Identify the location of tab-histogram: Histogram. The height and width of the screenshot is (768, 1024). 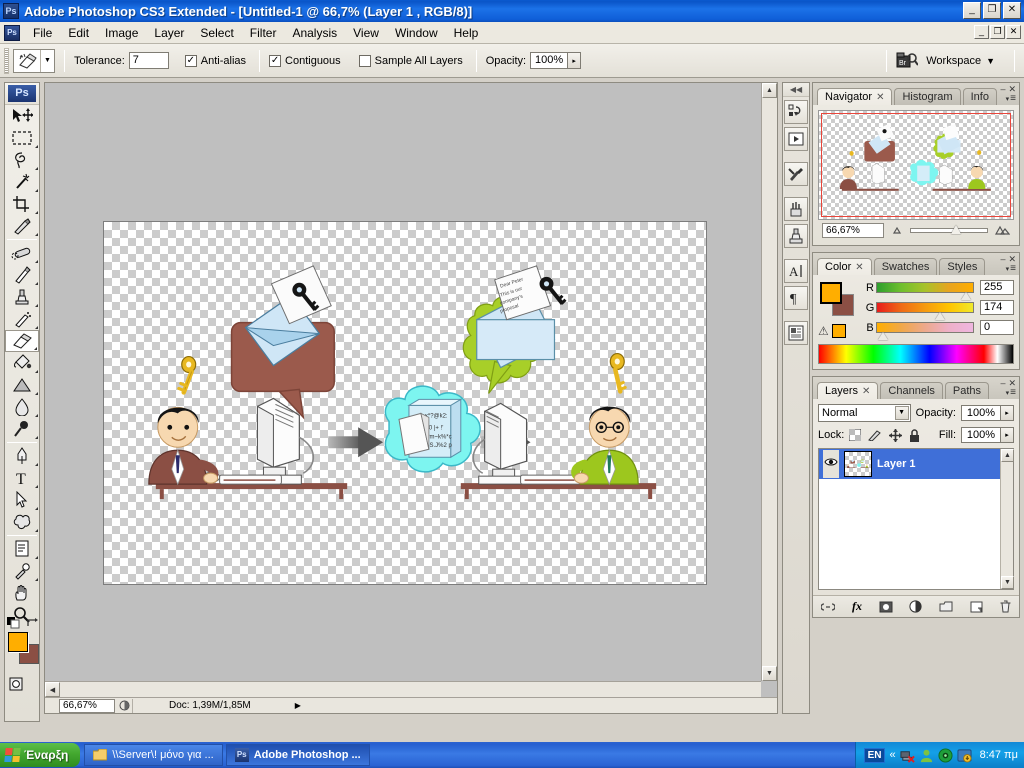
(927, 96).